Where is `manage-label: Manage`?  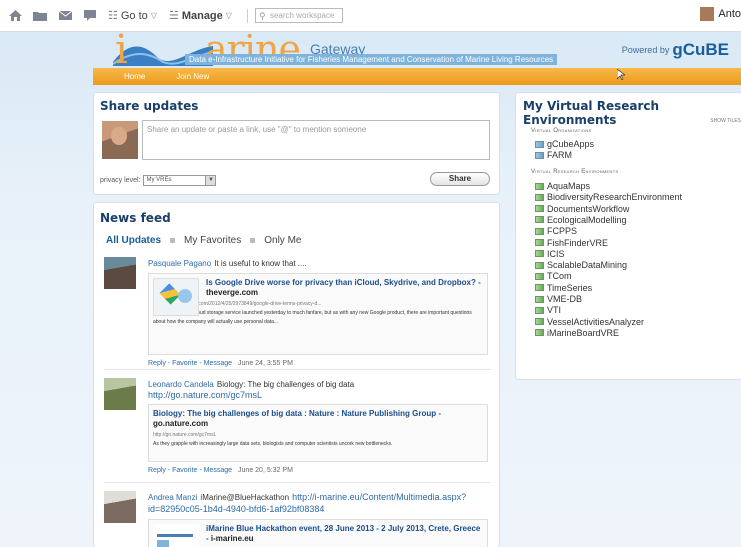
manage-label: Manage is located at coordinates (202, 15).